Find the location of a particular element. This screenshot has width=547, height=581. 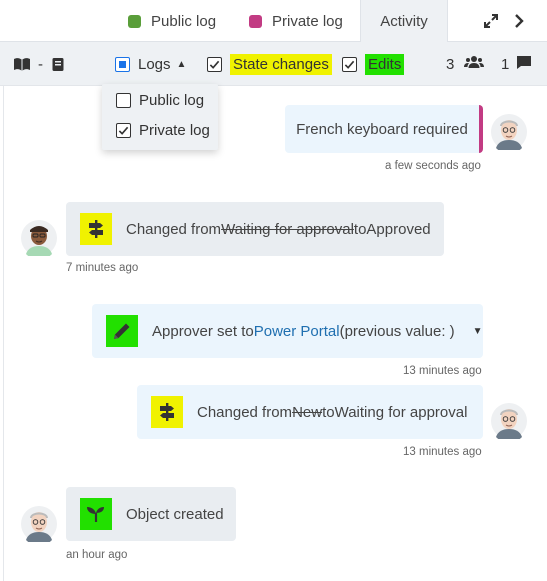

entry-timestamp: 7 minutes ago is located at coordinates (102, 268).